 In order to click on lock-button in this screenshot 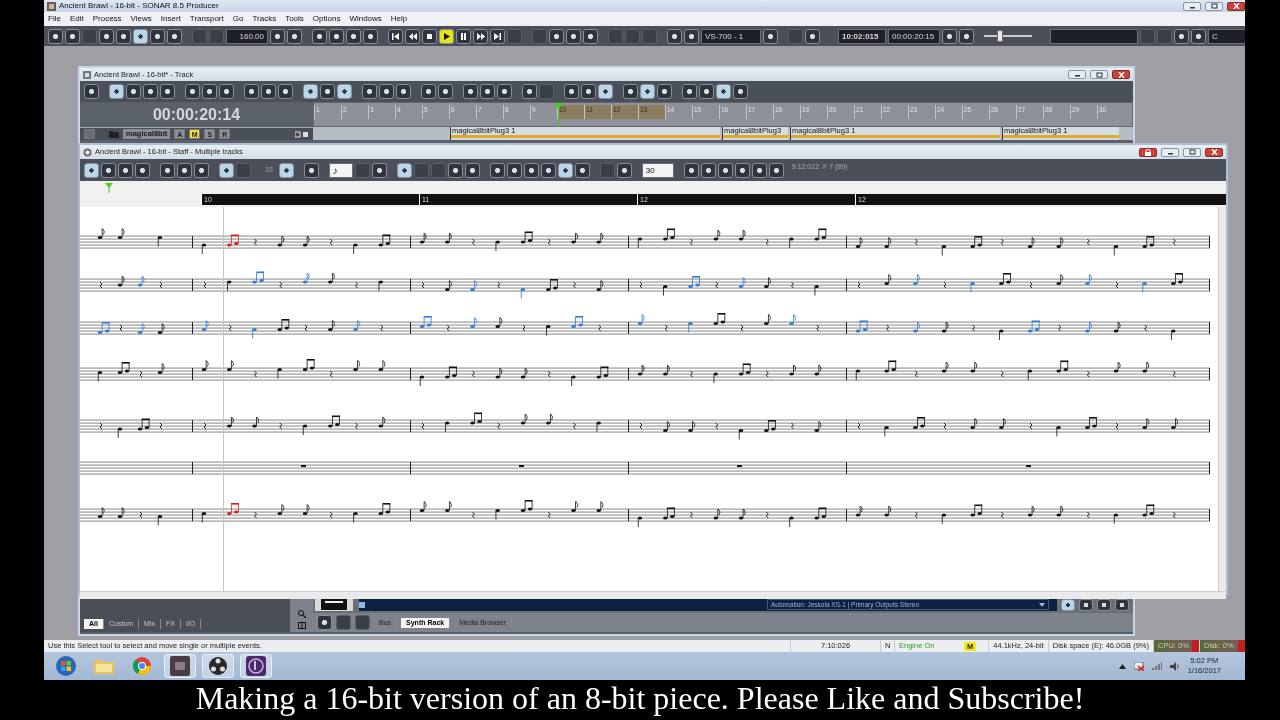, I will do `click(1148, 152)`.